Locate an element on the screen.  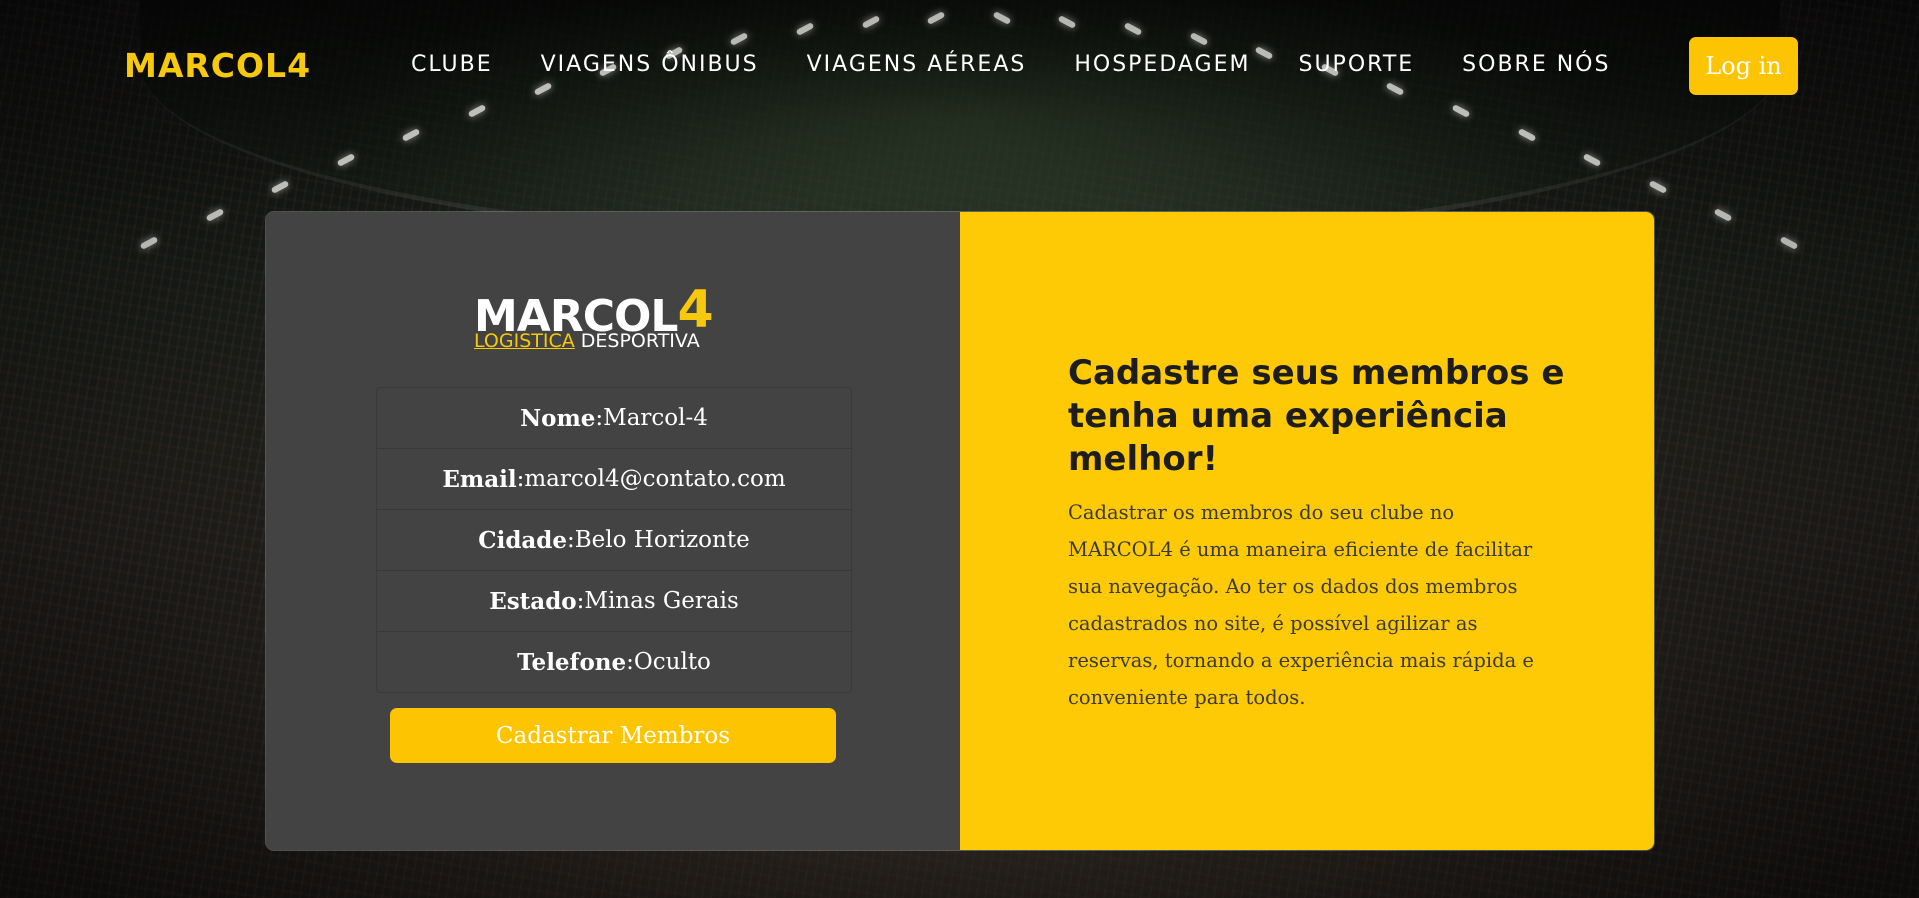
nav-link-sobre-nos: SOBRE NÓS is located at coordinates (1536, 64).